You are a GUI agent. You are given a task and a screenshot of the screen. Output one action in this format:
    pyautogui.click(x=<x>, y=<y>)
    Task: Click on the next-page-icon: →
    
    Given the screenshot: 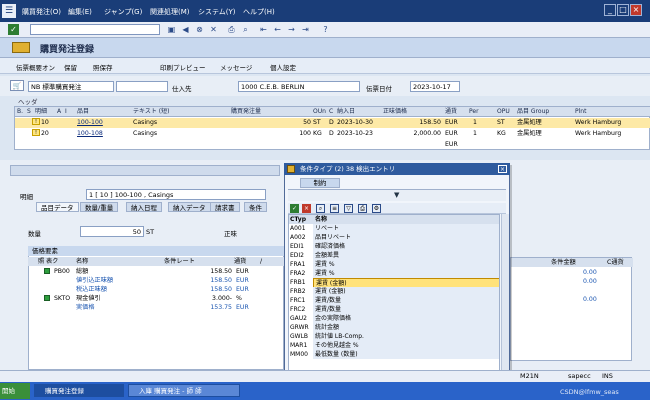 What is the action you would take?
    pyautogui.click(x=291, y=29)
    